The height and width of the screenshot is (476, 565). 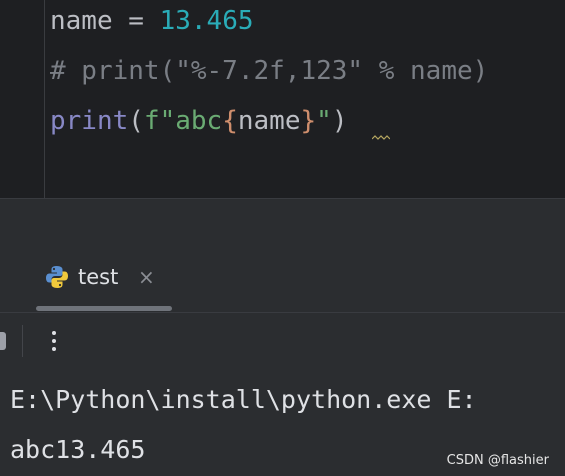 I want to click on editor-gutter-divider, so click(x=44, y=99).